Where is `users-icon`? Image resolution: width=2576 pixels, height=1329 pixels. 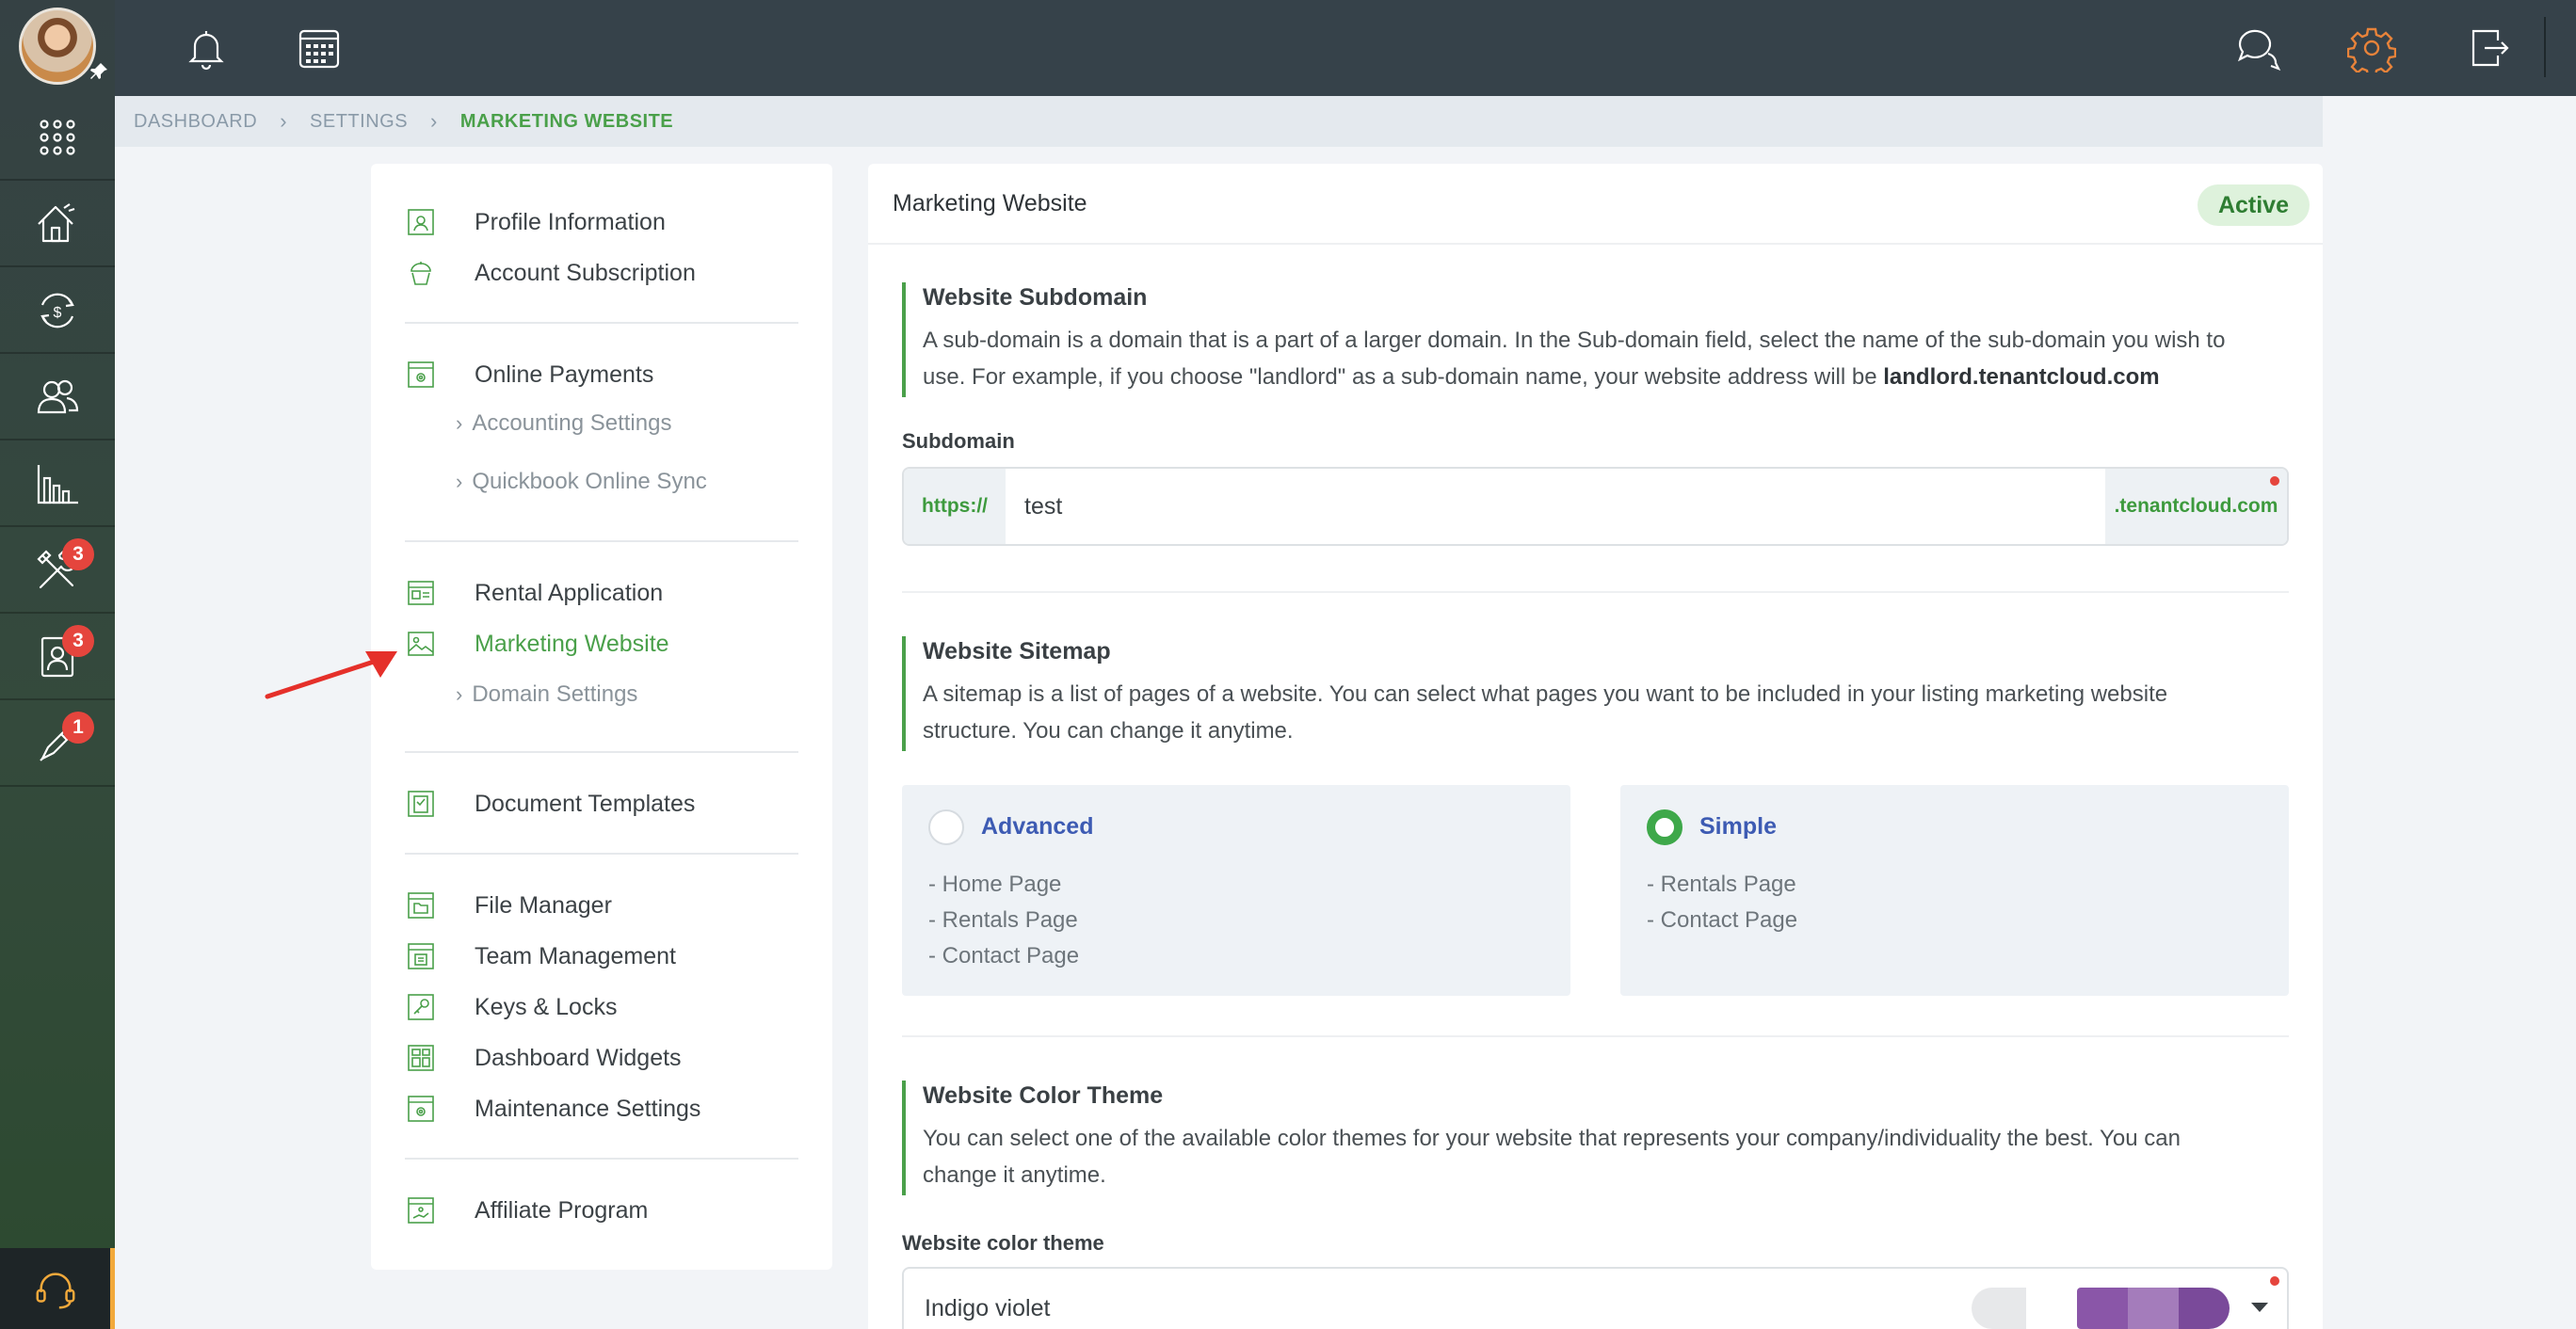 users-icon is located at coordinates (58, 396).